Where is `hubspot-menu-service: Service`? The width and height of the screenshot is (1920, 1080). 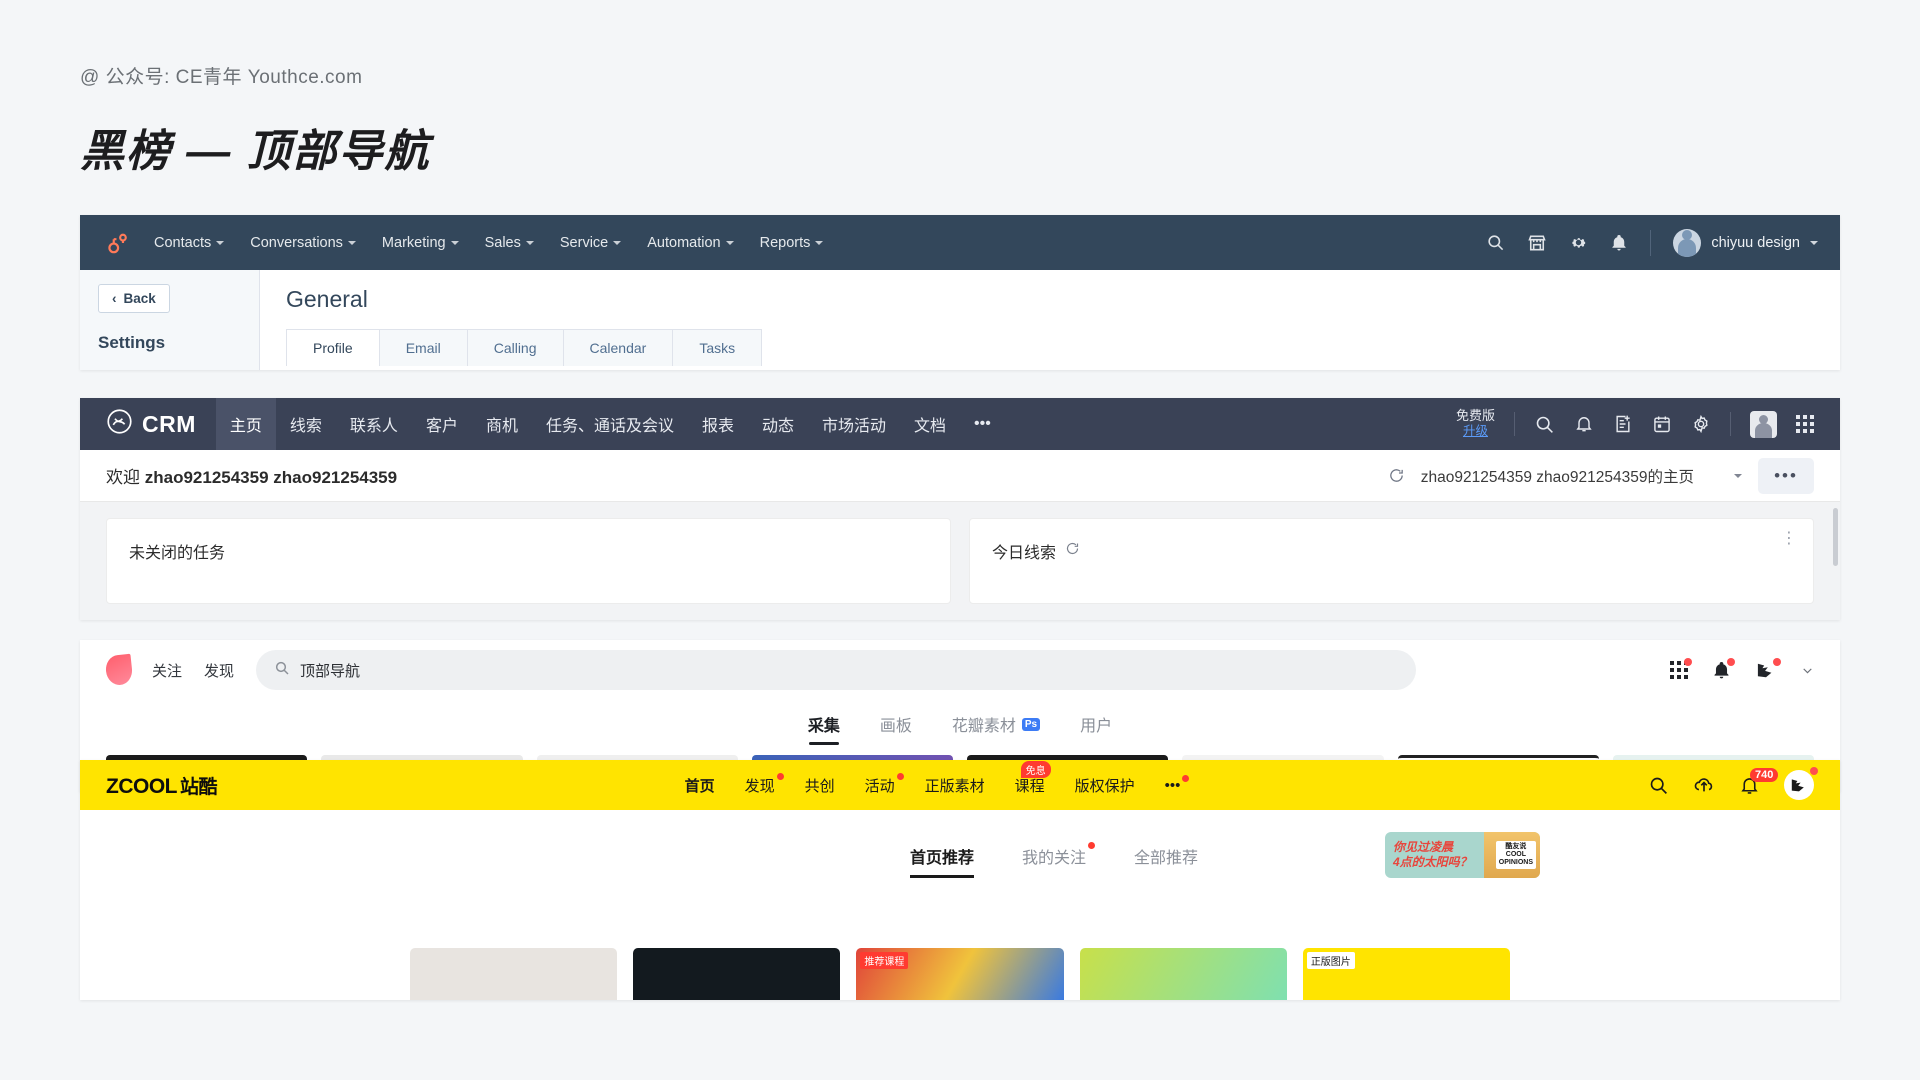
hubspot-menu-service: Service is located at coordinates (591, 243).